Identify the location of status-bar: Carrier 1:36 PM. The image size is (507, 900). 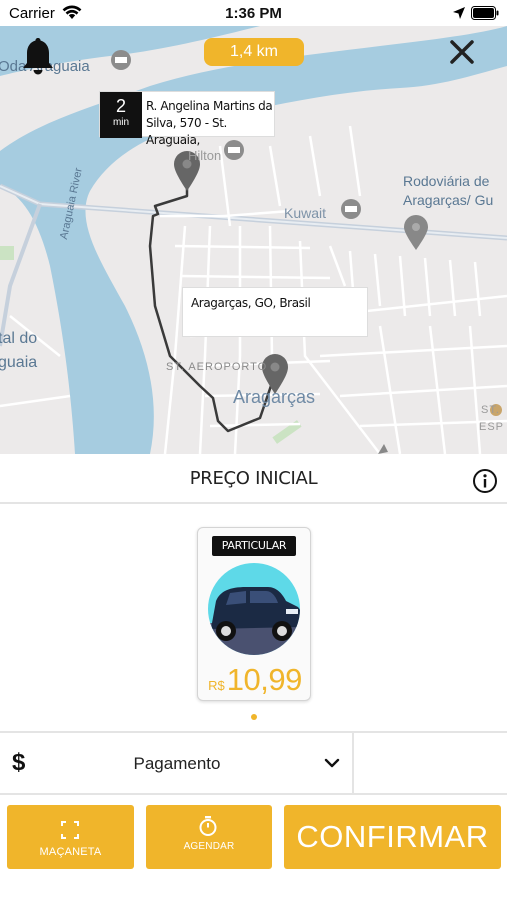
(253, 13).